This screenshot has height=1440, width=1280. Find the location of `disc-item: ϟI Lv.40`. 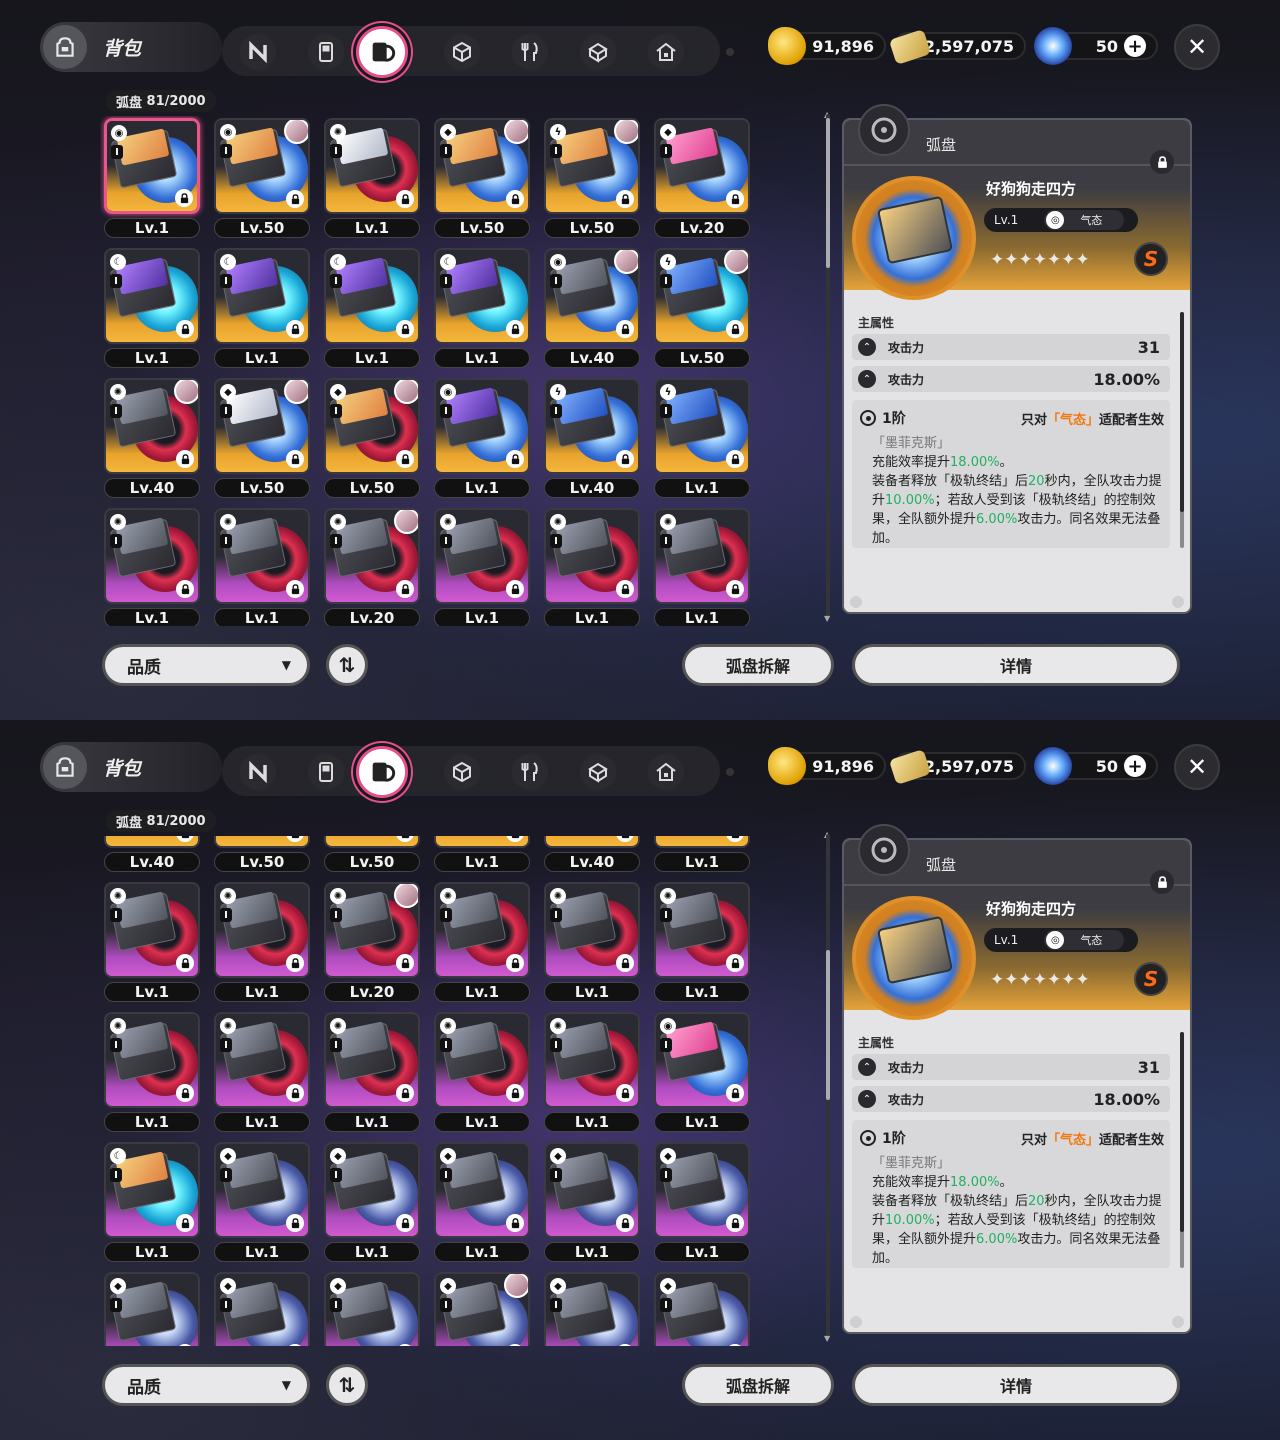

disc-item: ϟI Lv.40 is located at coordinates (590, 438).